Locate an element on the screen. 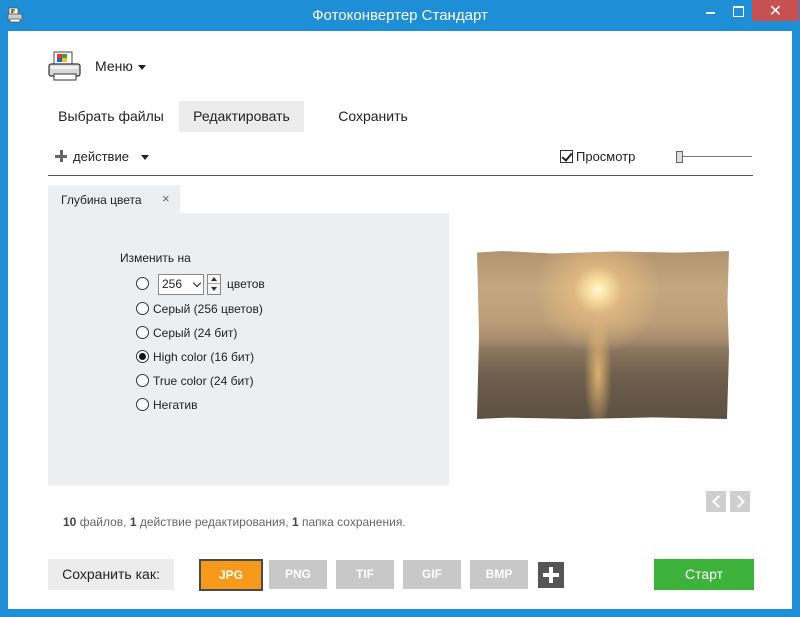 The width and height of the screenshot is (800, 617). menu-button: Меню is located at coordinates (120, 66).